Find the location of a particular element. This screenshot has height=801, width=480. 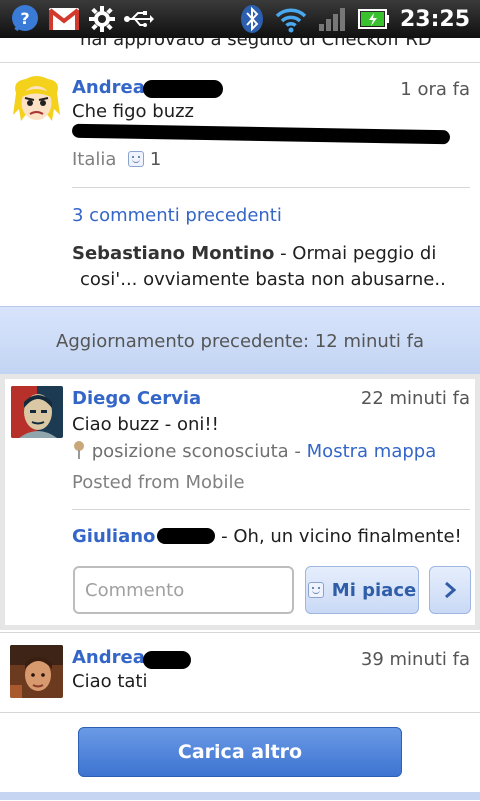

post-location: Italia 1 is located at coordinates (117, 159).